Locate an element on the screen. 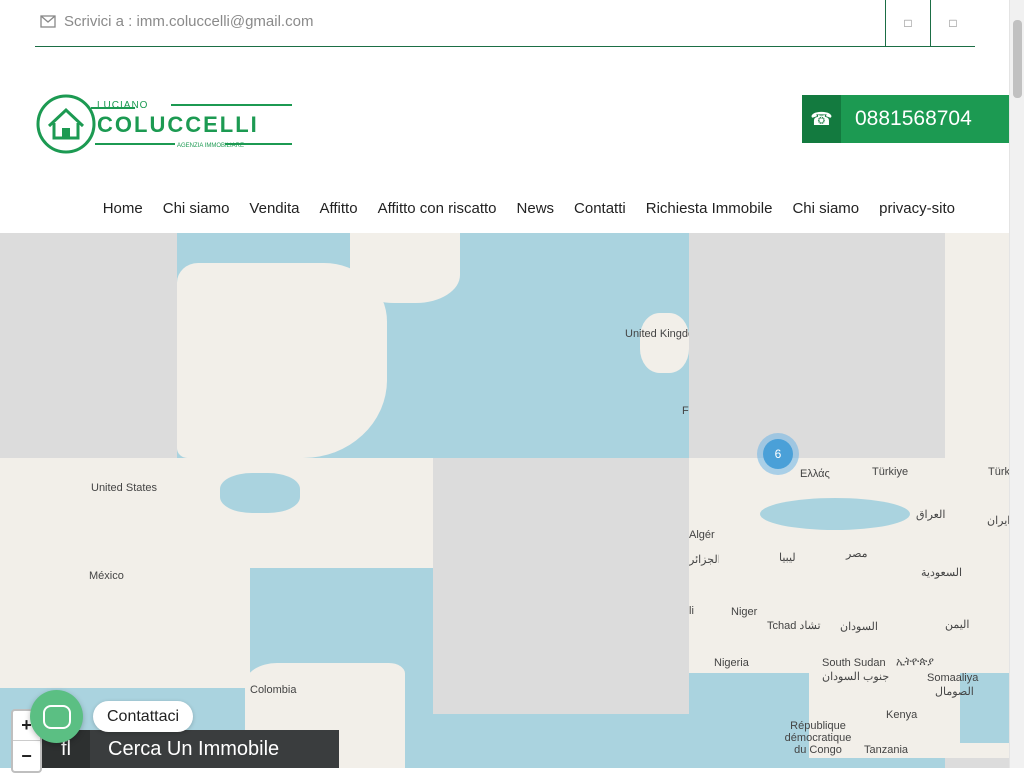  nav-home: Home is located at coordinates (123, 209).